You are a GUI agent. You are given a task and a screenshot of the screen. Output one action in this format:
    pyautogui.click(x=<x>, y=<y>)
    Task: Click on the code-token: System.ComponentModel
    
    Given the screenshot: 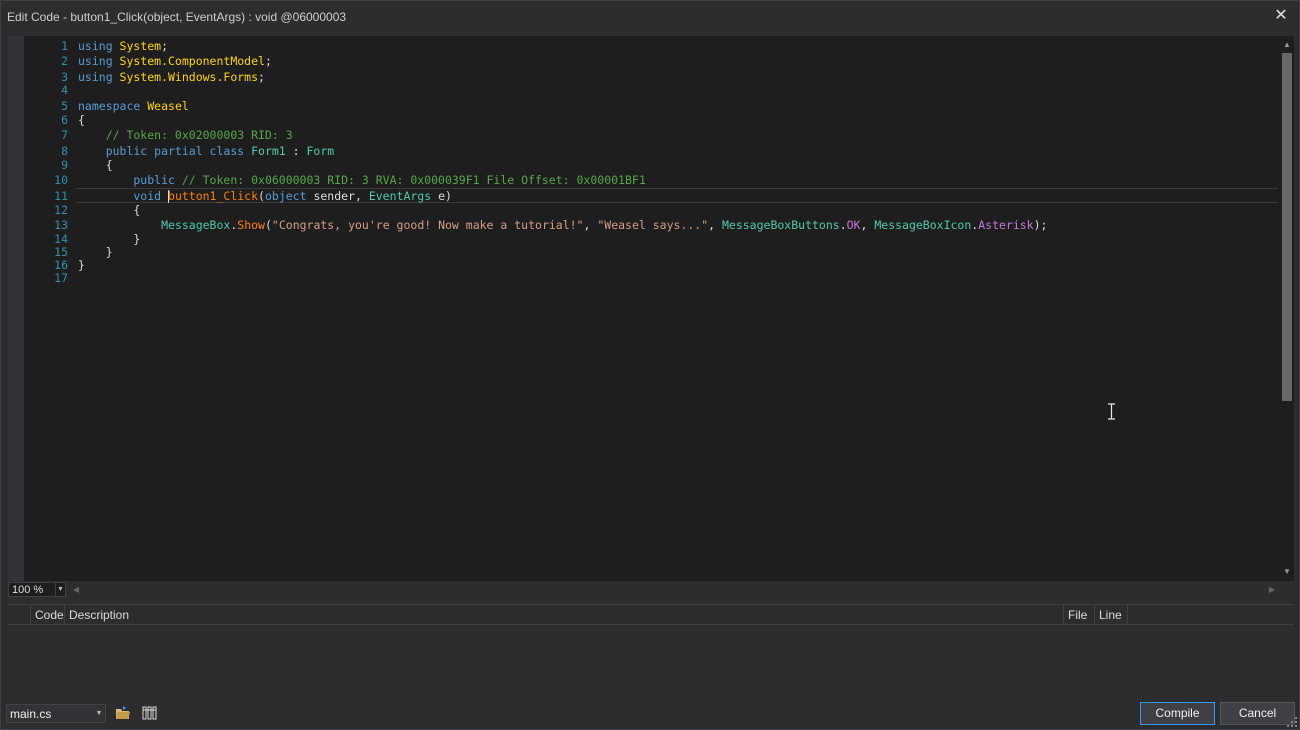 What is the action you would take?
    pyautogui.click(x=192, y=61)
    